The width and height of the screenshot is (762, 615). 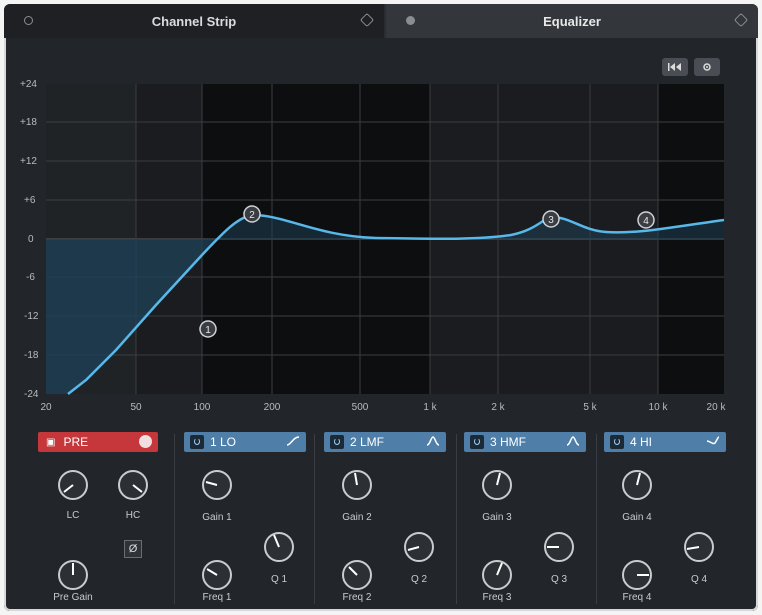 I want to click on tab-label: Equalizer, so click(x=572, y=21).